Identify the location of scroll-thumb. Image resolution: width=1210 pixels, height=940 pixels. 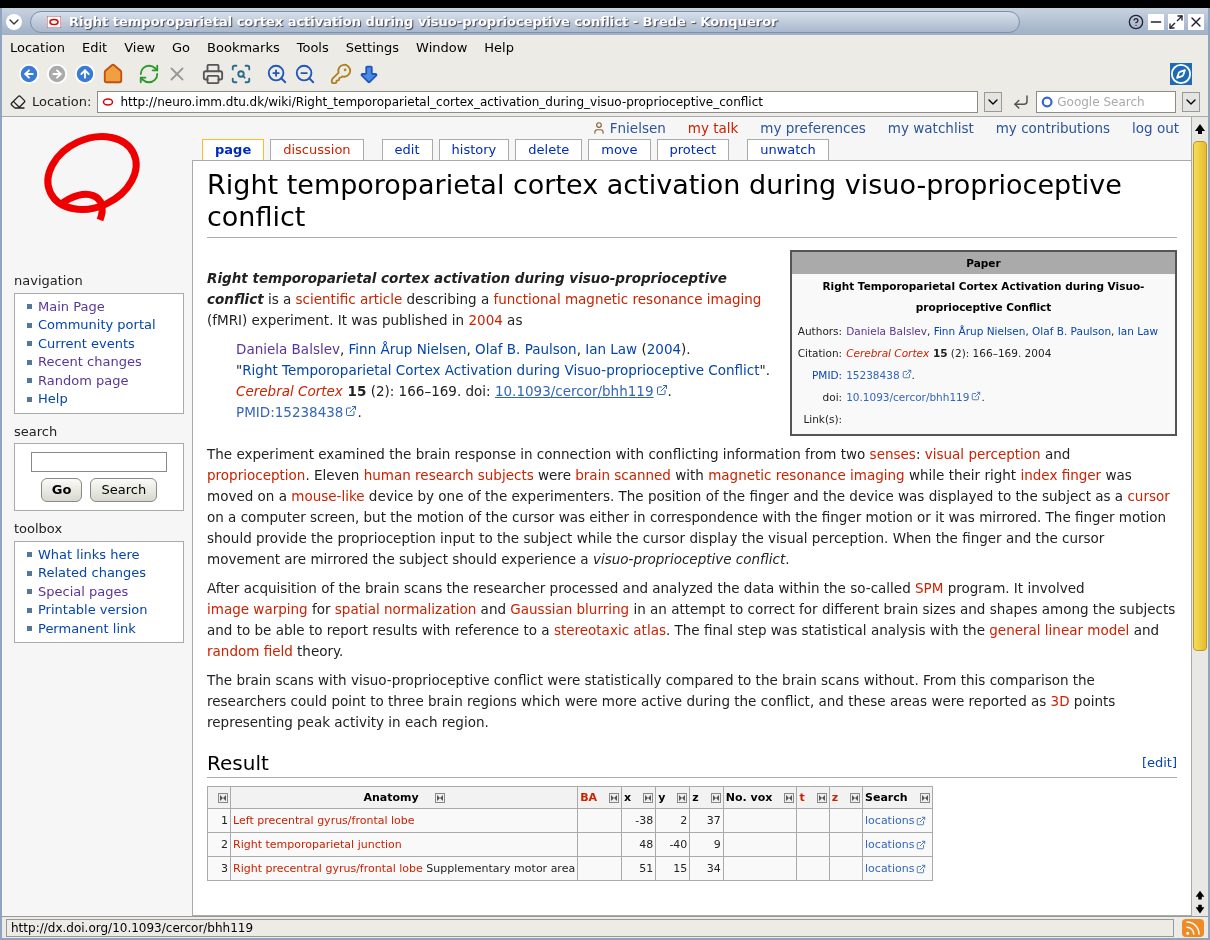
(1200, 396).